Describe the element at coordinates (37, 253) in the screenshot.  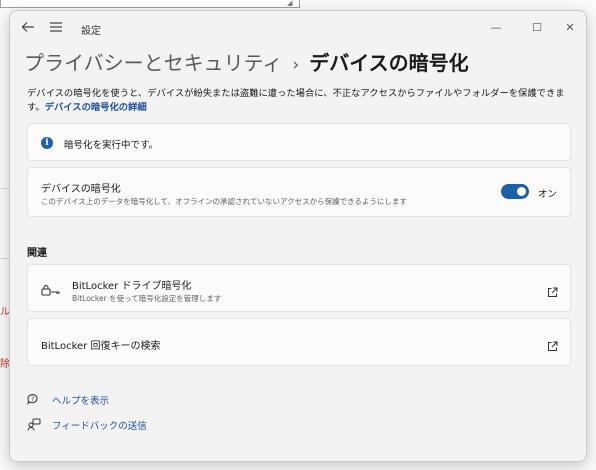
I see `related-heading: 関連` at that location.